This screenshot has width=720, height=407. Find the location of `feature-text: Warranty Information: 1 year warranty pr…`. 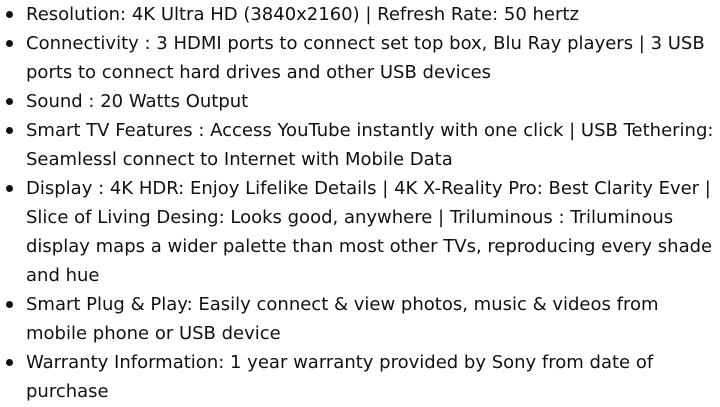

feature-text: Warranty Information: 1 year warranty pr… is located at coordinates (340, 377).